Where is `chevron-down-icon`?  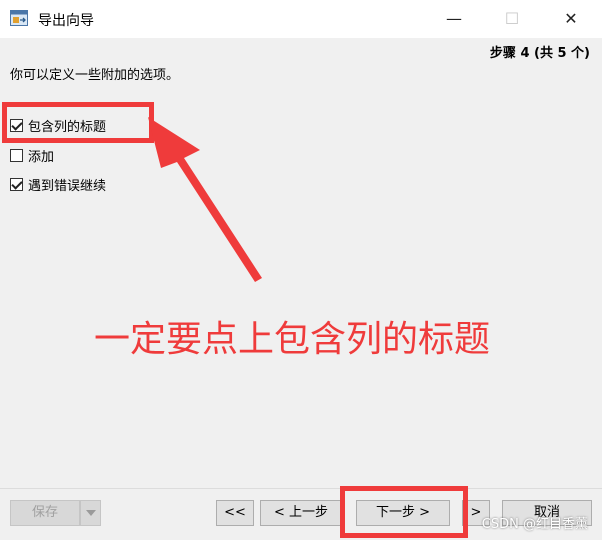
chevron-down-icon is located at coordinates (90, 513).